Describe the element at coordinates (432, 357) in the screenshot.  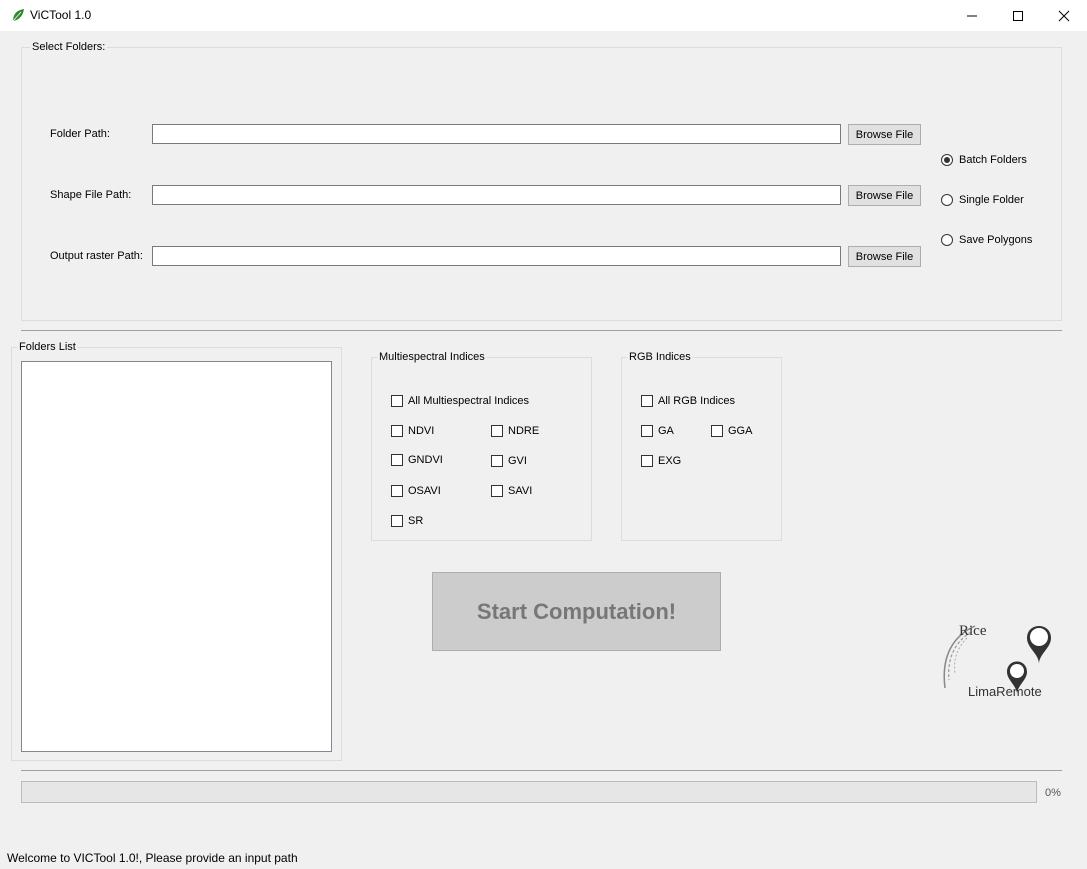
I see `multispectral-title: Multiespectral Indices` at that location.